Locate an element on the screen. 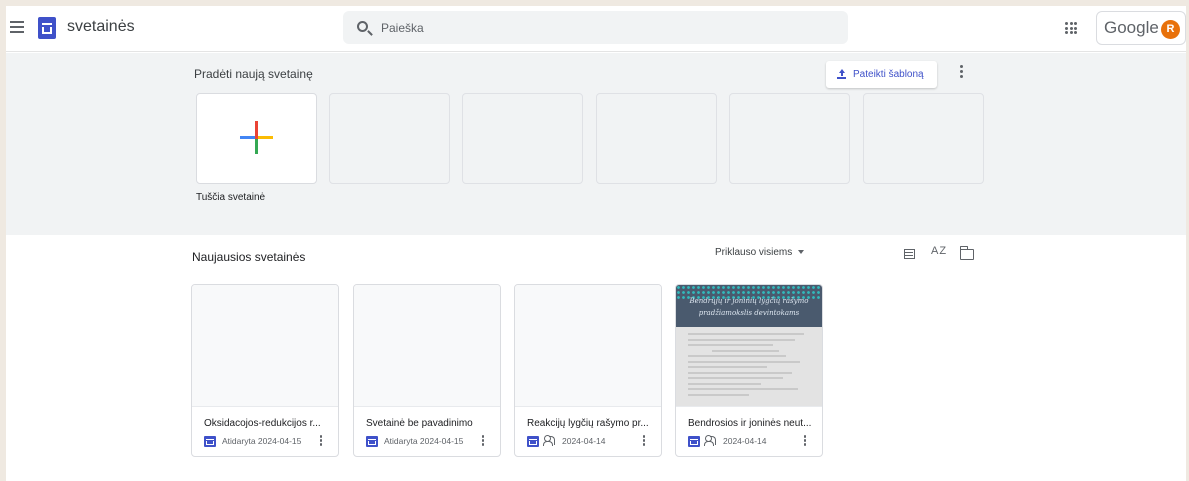 The width and height of the screenshot is (1189, 481). upload-template-button: Pateikti šabloną is located at coordinates (881, 74).